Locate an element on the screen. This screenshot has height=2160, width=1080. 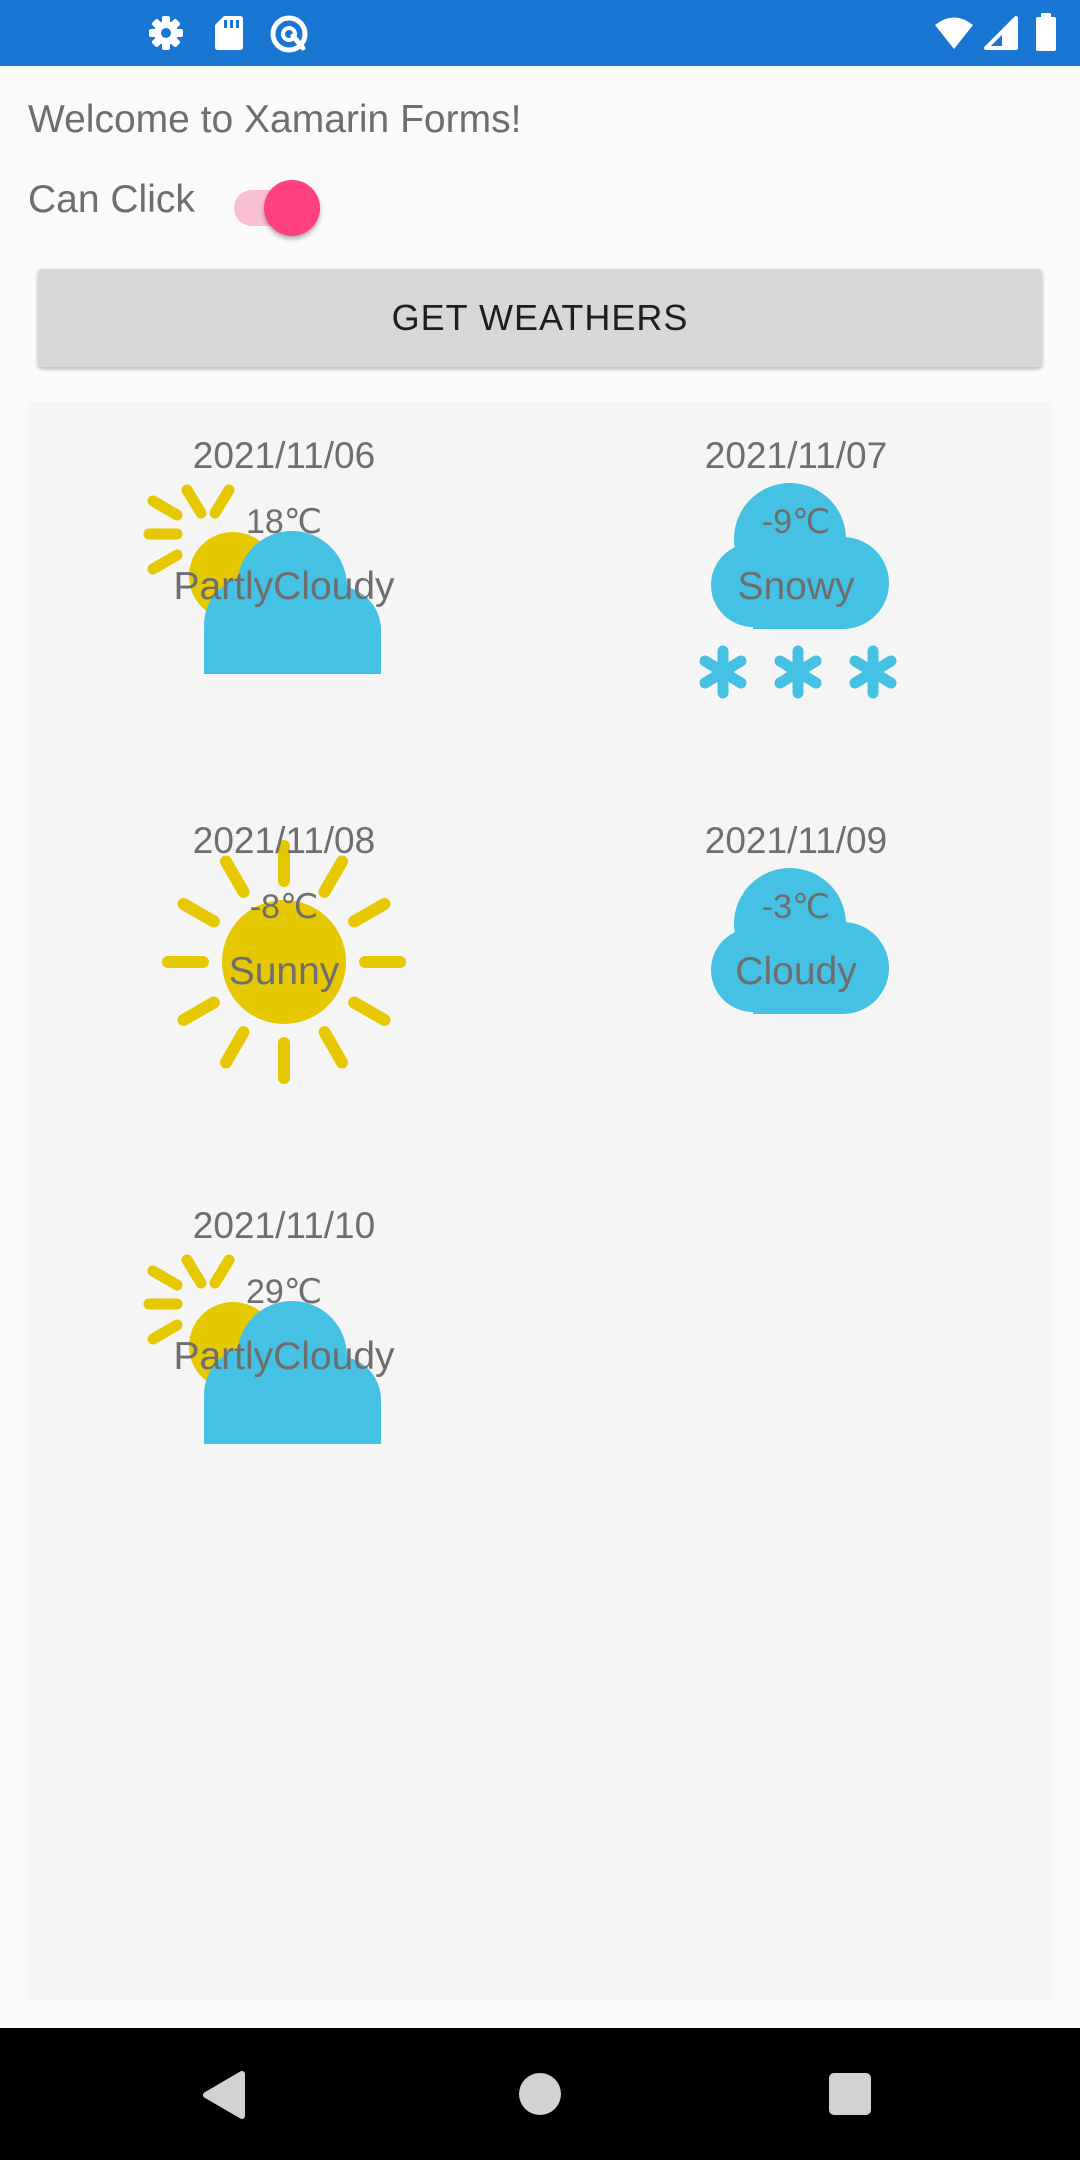
recents-icon is located at coordinates (850, 2094).